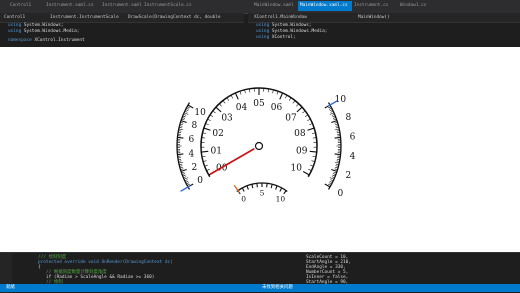  What do you see at coordinates (375, 6) in the screenshot?
I see `tab-instrument-cs: Instrument.cs` at bounding box center [375, 6].